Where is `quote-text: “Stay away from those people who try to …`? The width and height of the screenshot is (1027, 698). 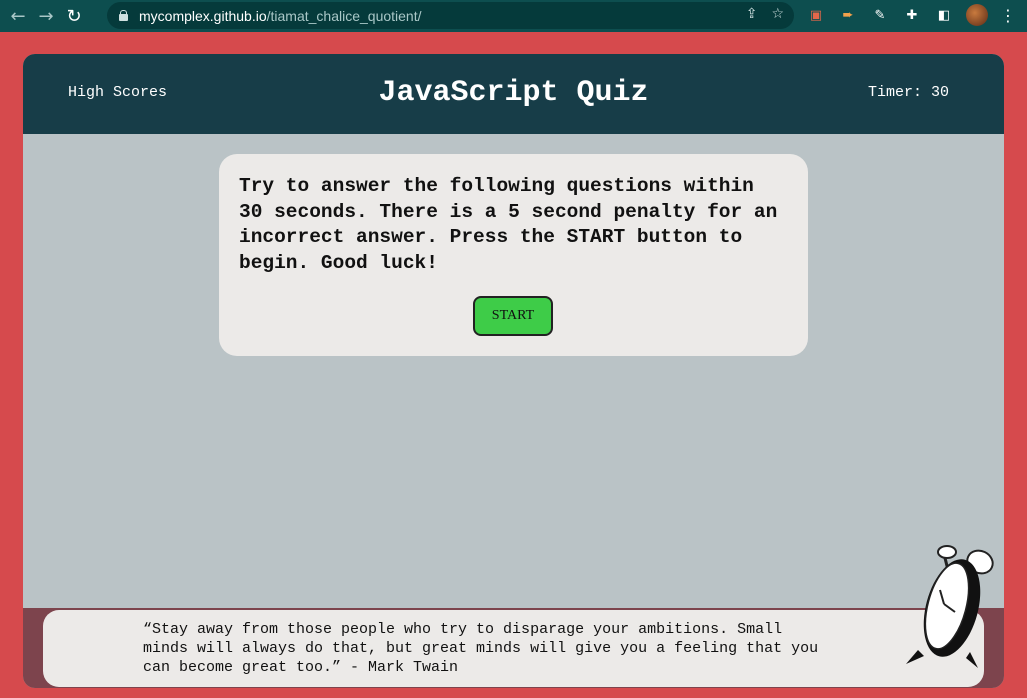
quote-text: “Stay away from those people who try to … is located at coordinates (481, 648).